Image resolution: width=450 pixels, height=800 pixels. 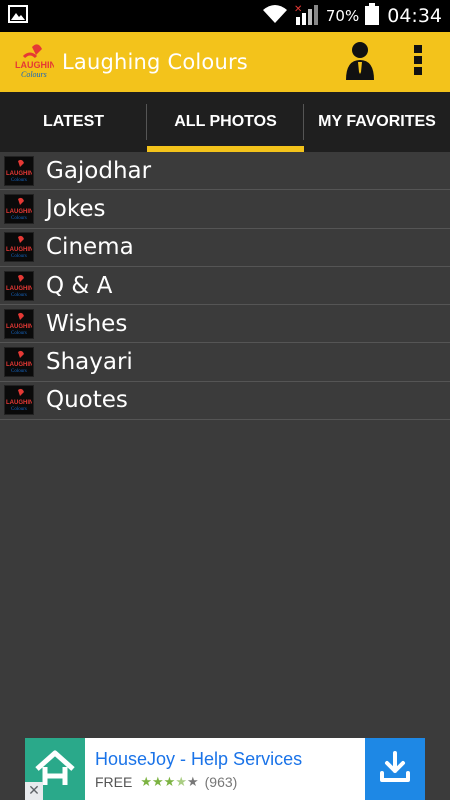 What do you see at coordinates (414, 16) in the screenshot?
I see `clock: 04:34` at bounding box center [414, 16].